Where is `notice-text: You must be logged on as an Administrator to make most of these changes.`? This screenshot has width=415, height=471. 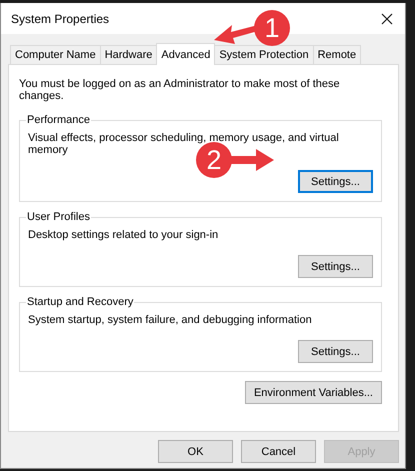
notice-text: You must be logged on as an Administrator to make most of these changes. is located at coordinates (180, 90).